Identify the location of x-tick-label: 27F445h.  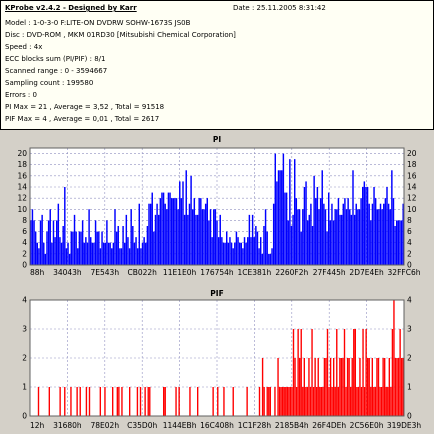
(329, 272).